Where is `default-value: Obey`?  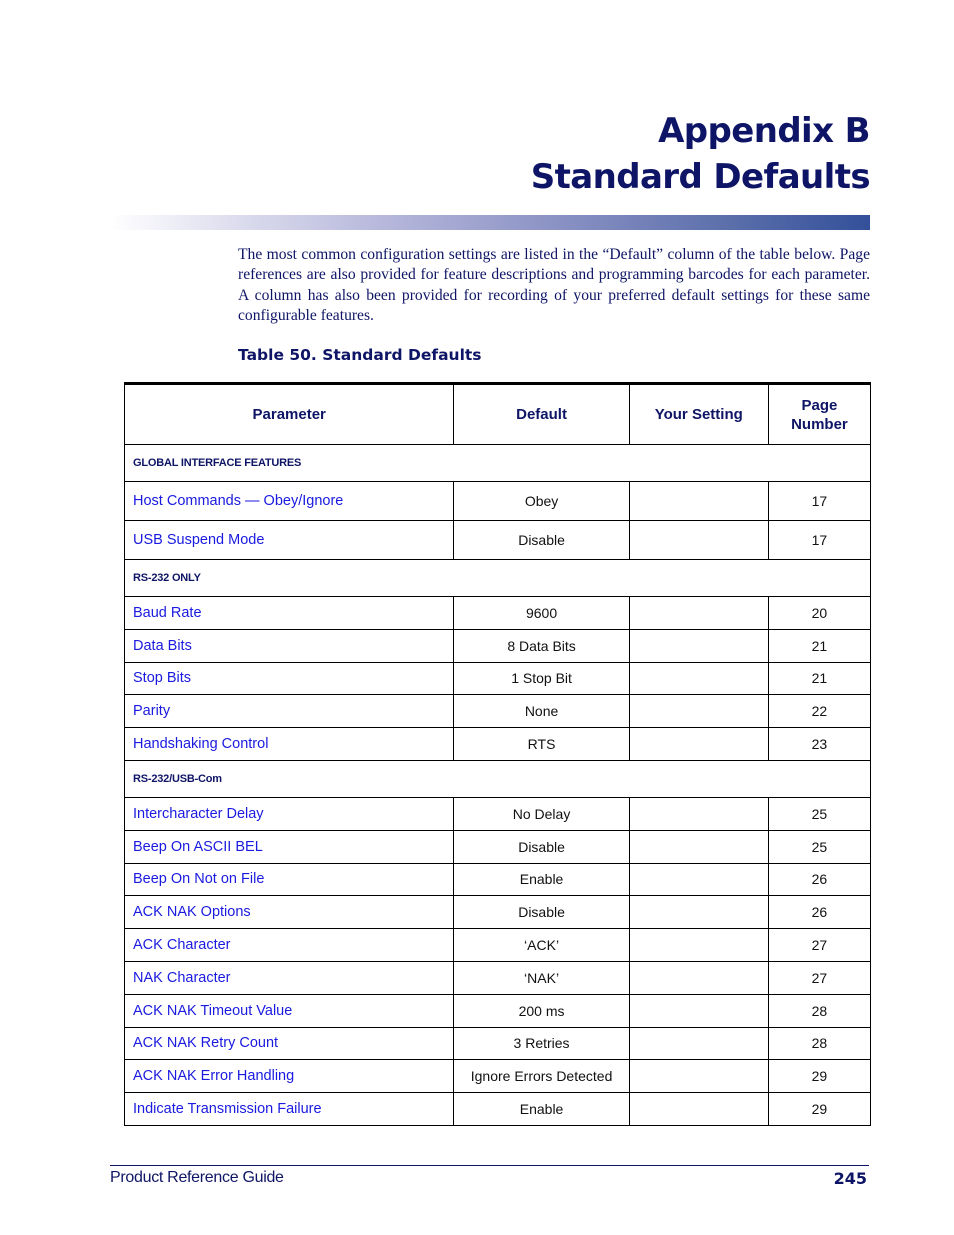
default-value: Obey is located at coordinates (541, 501).